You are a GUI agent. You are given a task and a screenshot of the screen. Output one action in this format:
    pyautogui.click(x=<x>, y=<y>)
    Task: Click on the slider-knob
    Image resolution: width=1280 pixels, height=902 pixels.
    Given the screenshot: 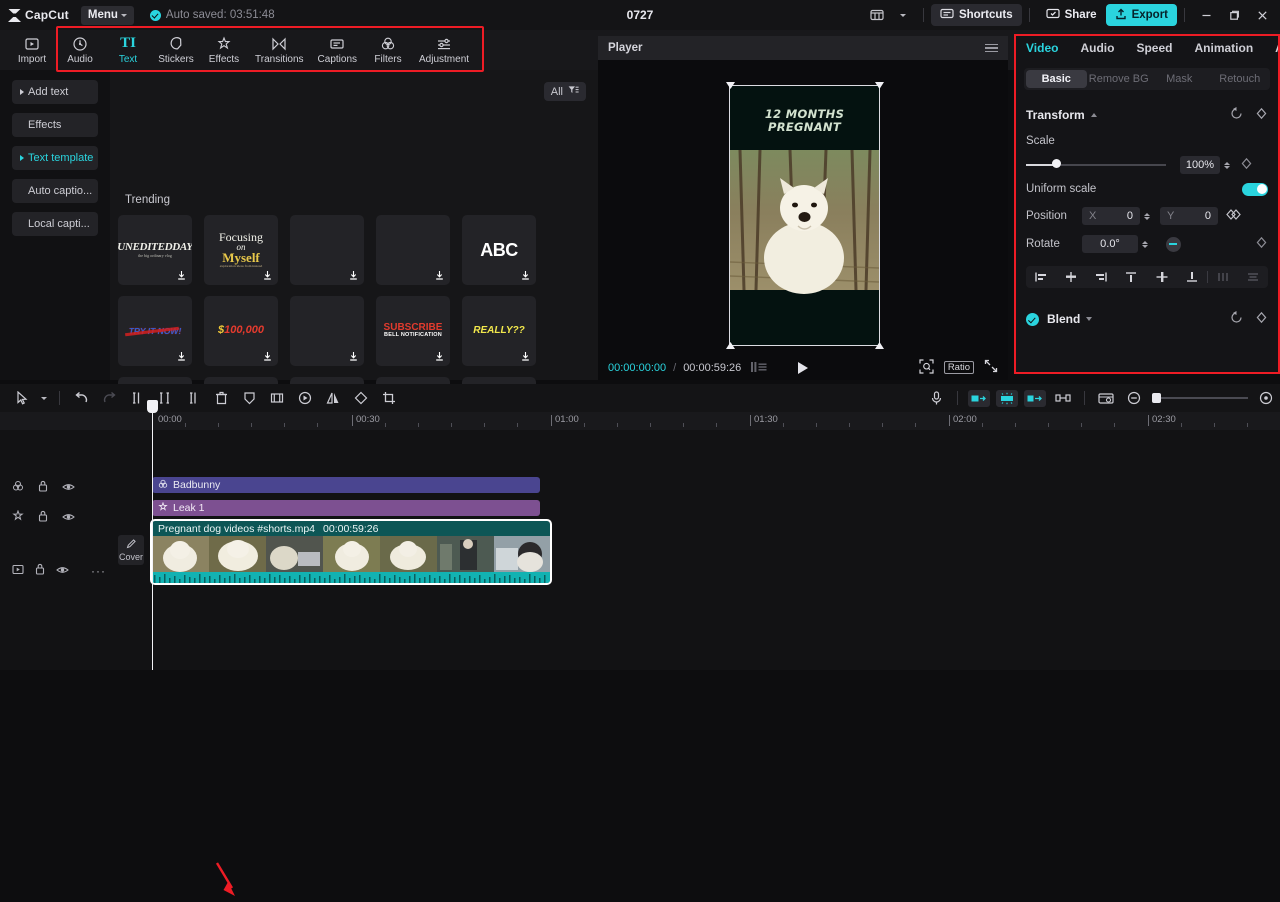 What is the action you would take?
    pyautogui.click(x=1056, y=163)
    